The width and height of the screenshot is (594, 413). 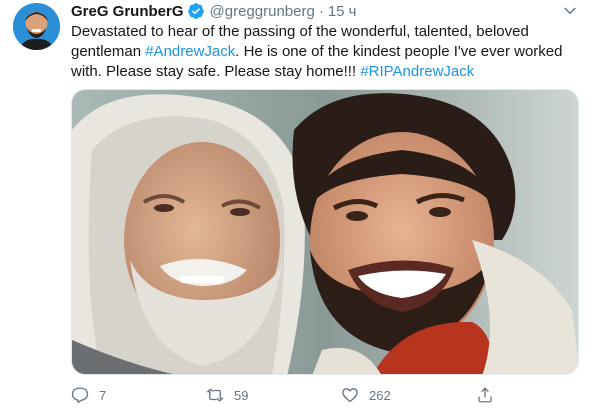 I want to click on share-button, so click(x=491, y=395).